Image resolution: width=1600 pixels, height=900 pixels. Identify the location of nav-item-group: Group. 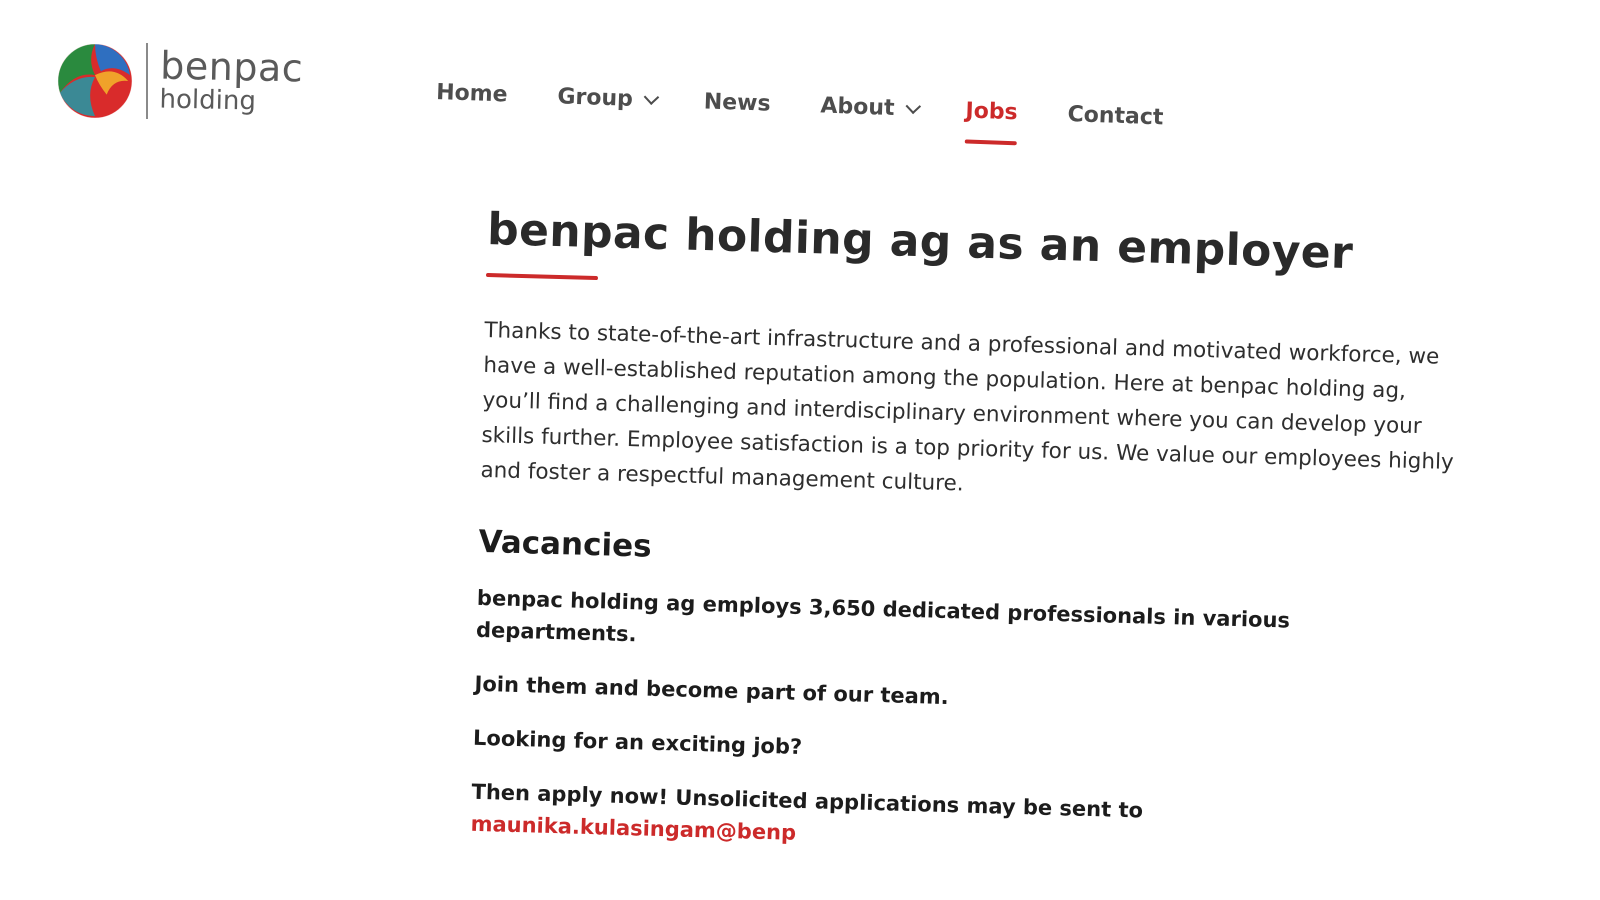
(608, 103).